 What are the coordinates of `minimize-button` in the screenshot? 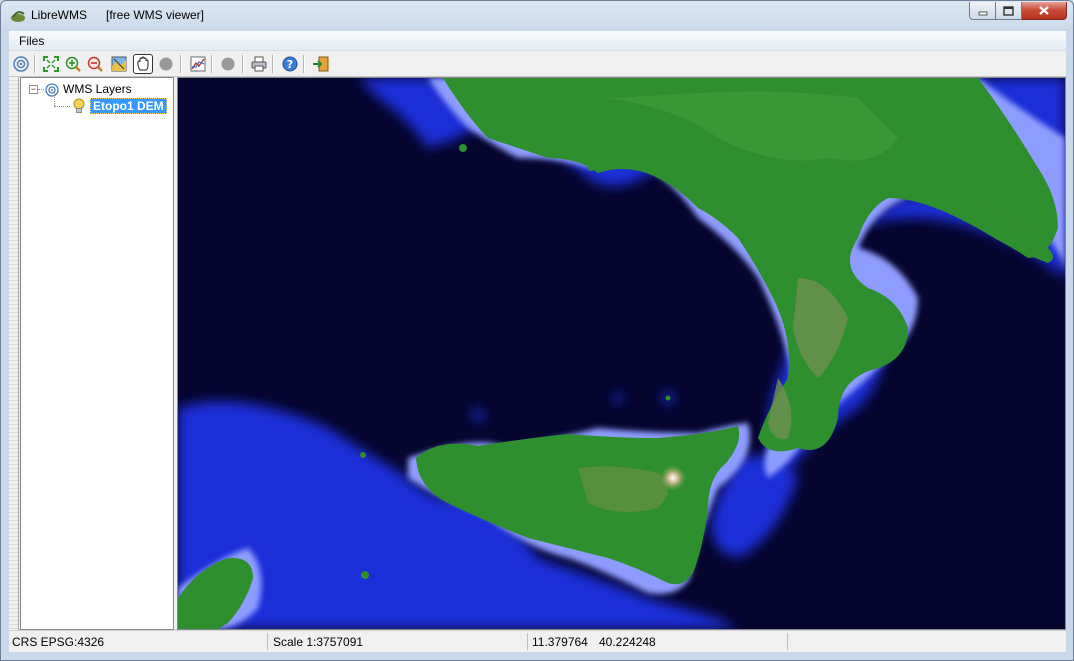 It's located at (982, 11).